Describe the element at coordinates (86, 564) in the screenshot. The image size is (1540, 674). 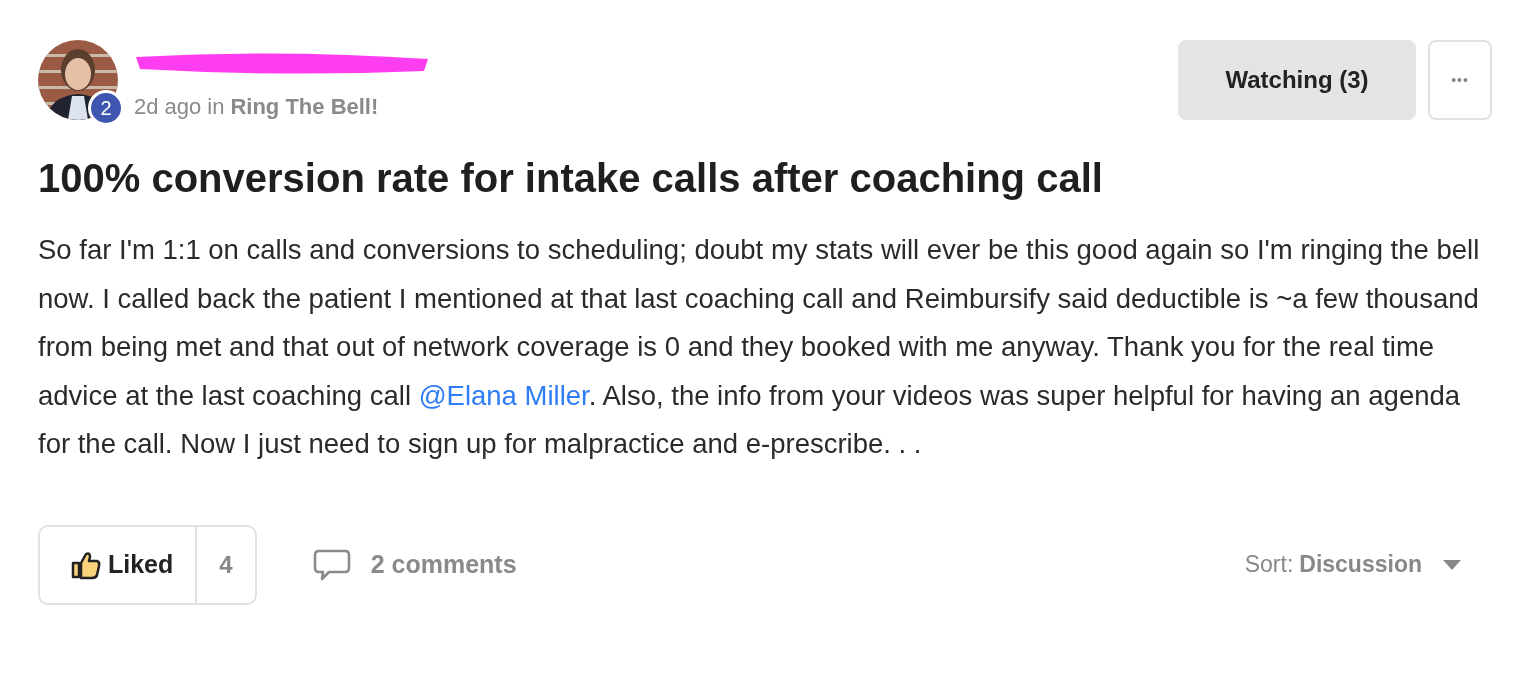
I see `thumbs-up-icon` at that location.